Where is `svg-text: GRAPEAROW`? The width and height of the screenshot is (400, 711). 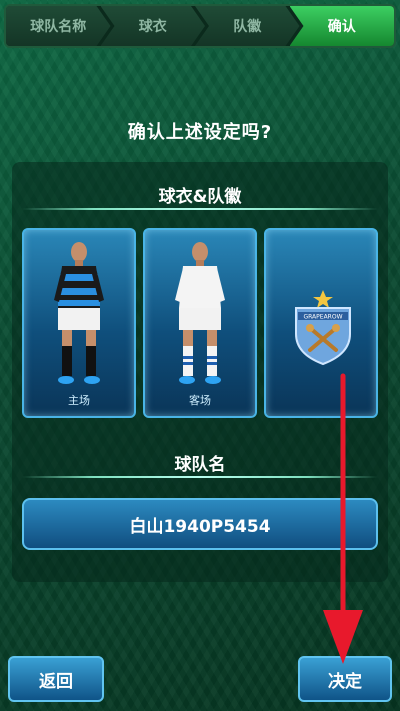
svg-text: GRAPEAROW is located at coordinates (322, 317).